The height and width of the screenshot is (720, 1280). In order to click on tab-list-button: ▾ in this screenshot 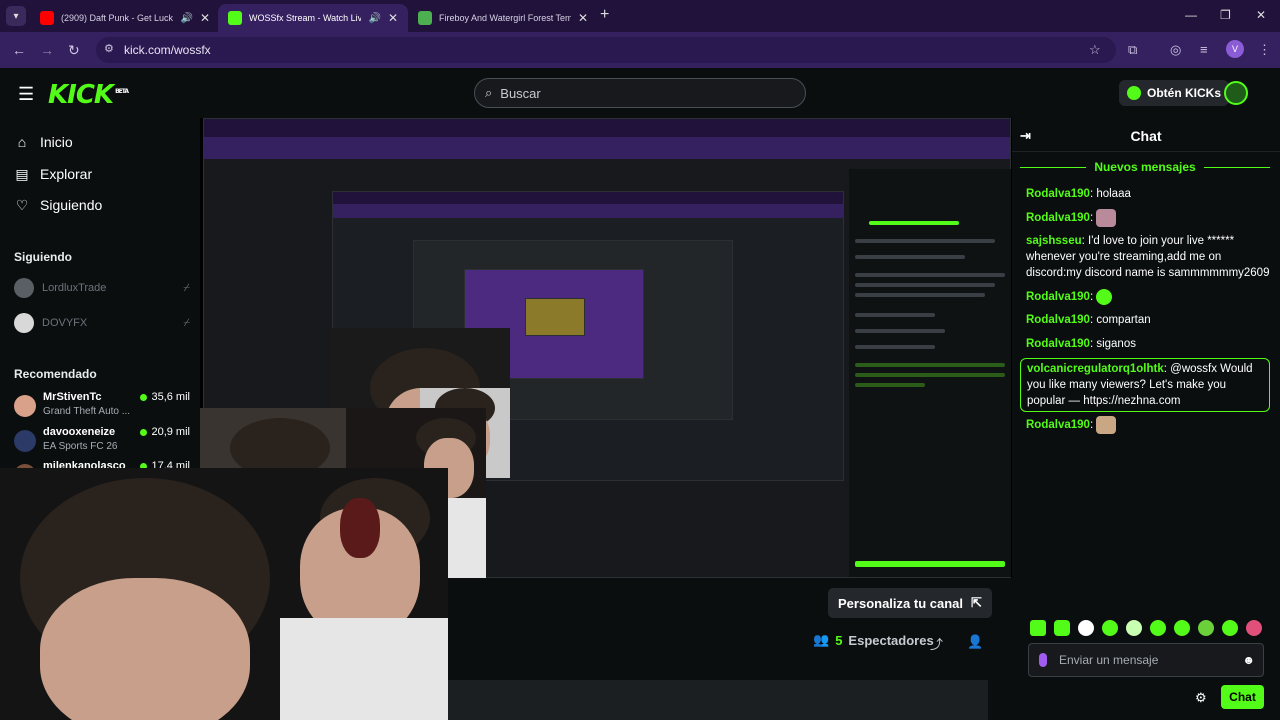, I will do `click(16, 16)`.